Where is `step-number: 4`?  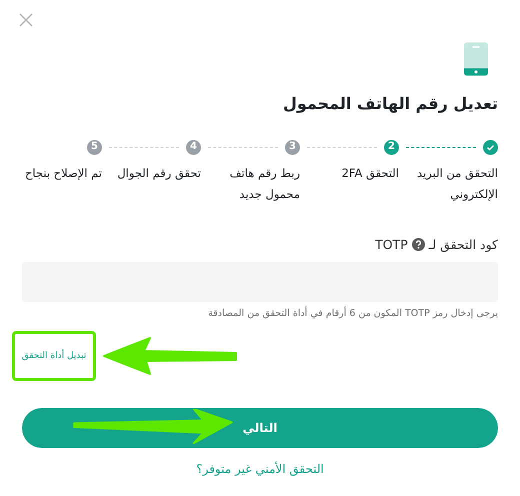
step-number: 4 is located at coordinates (193, 147).